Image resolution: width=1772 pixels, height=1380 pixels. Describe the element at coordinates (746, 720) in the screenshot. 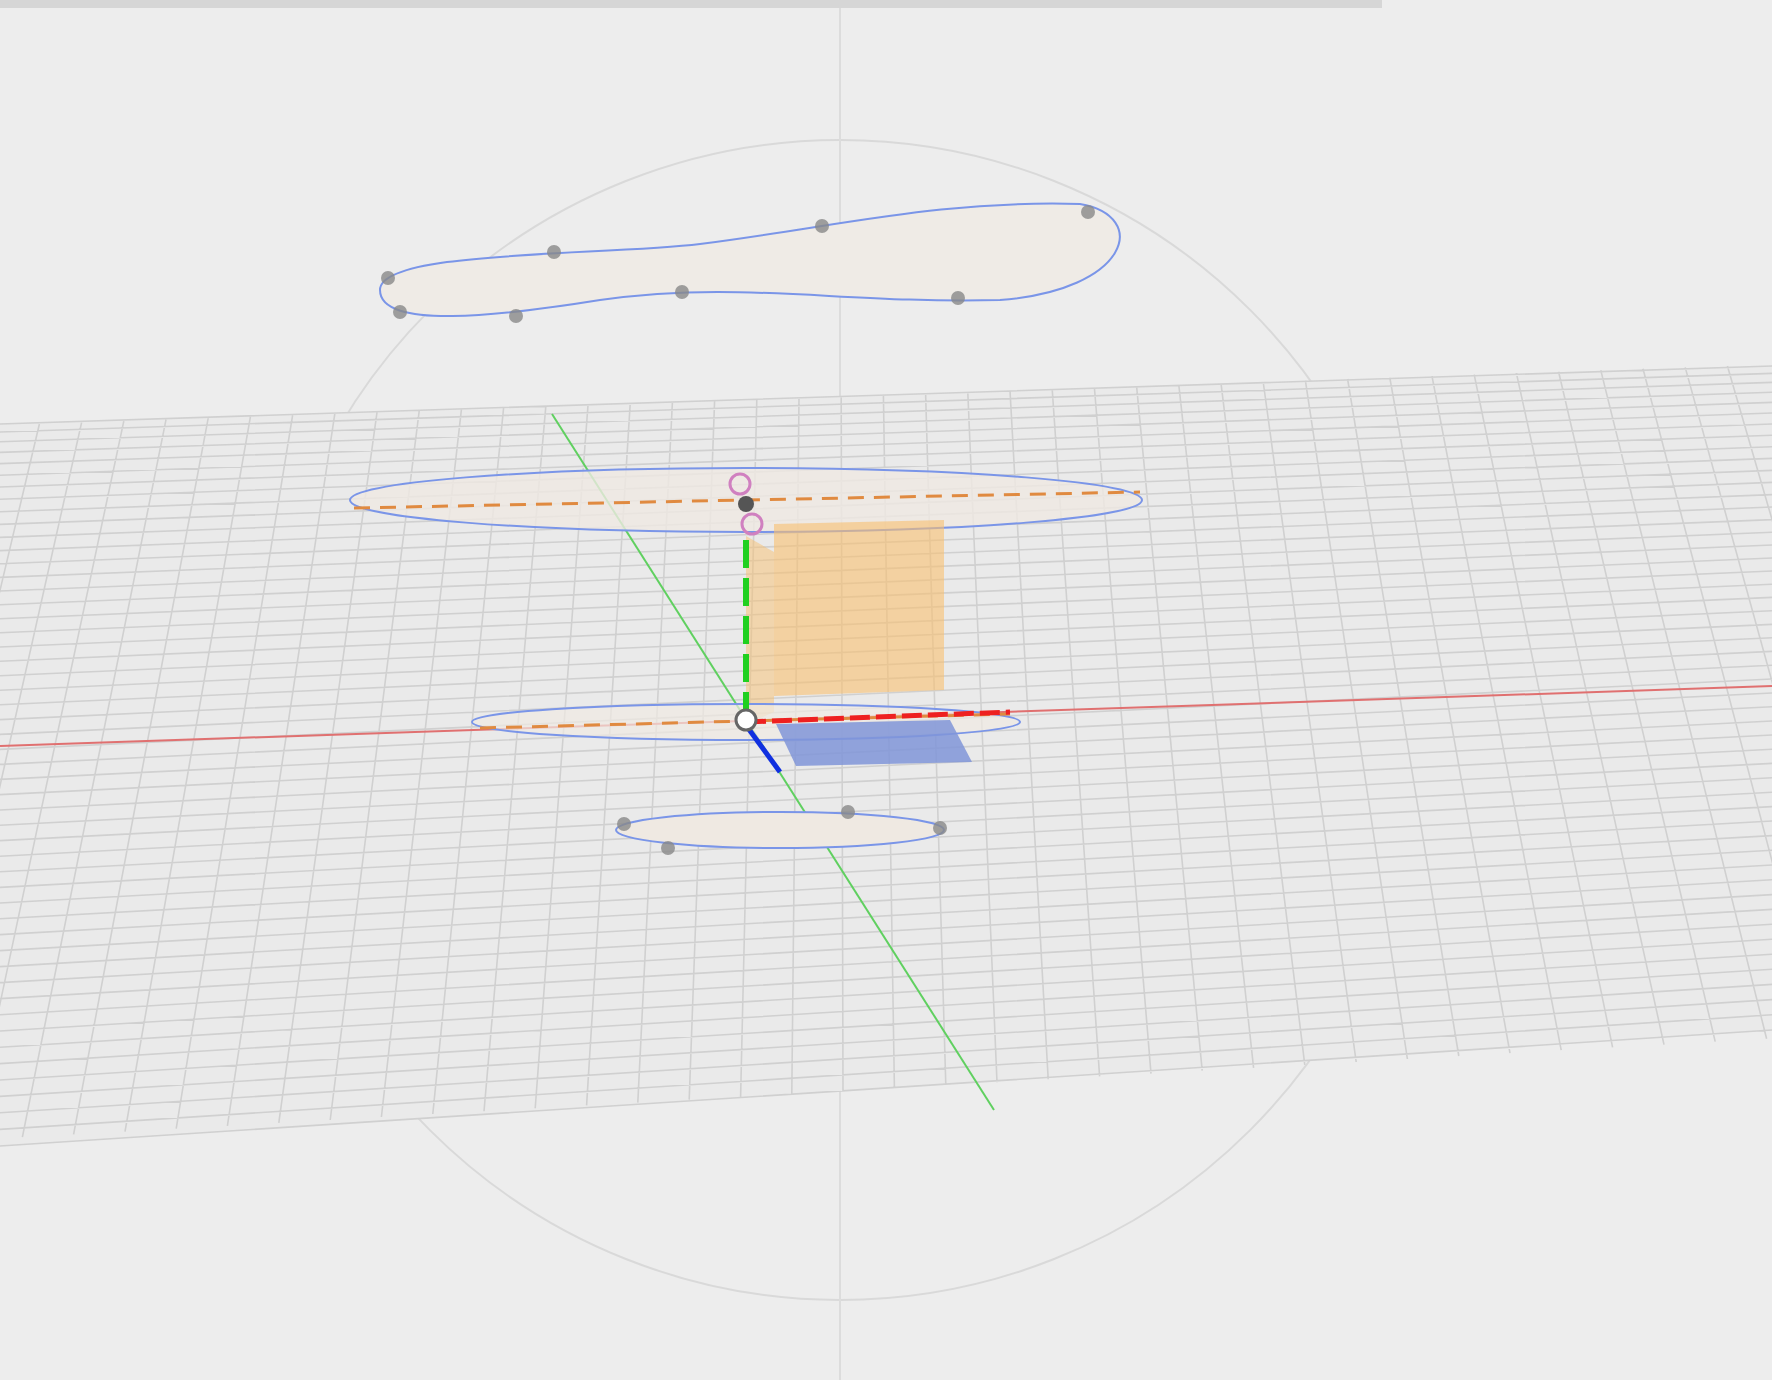

I see `origin-point` at that location.